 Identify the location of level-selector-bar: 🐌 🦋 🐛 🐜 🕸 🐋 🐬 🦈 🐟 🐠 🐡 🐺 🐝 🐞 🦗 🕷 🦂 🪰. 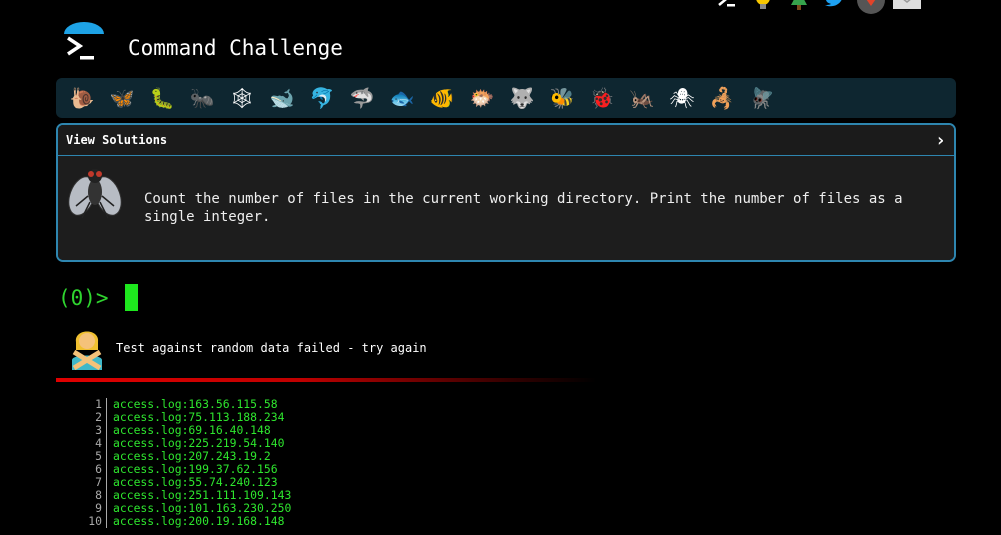
(506, 98).